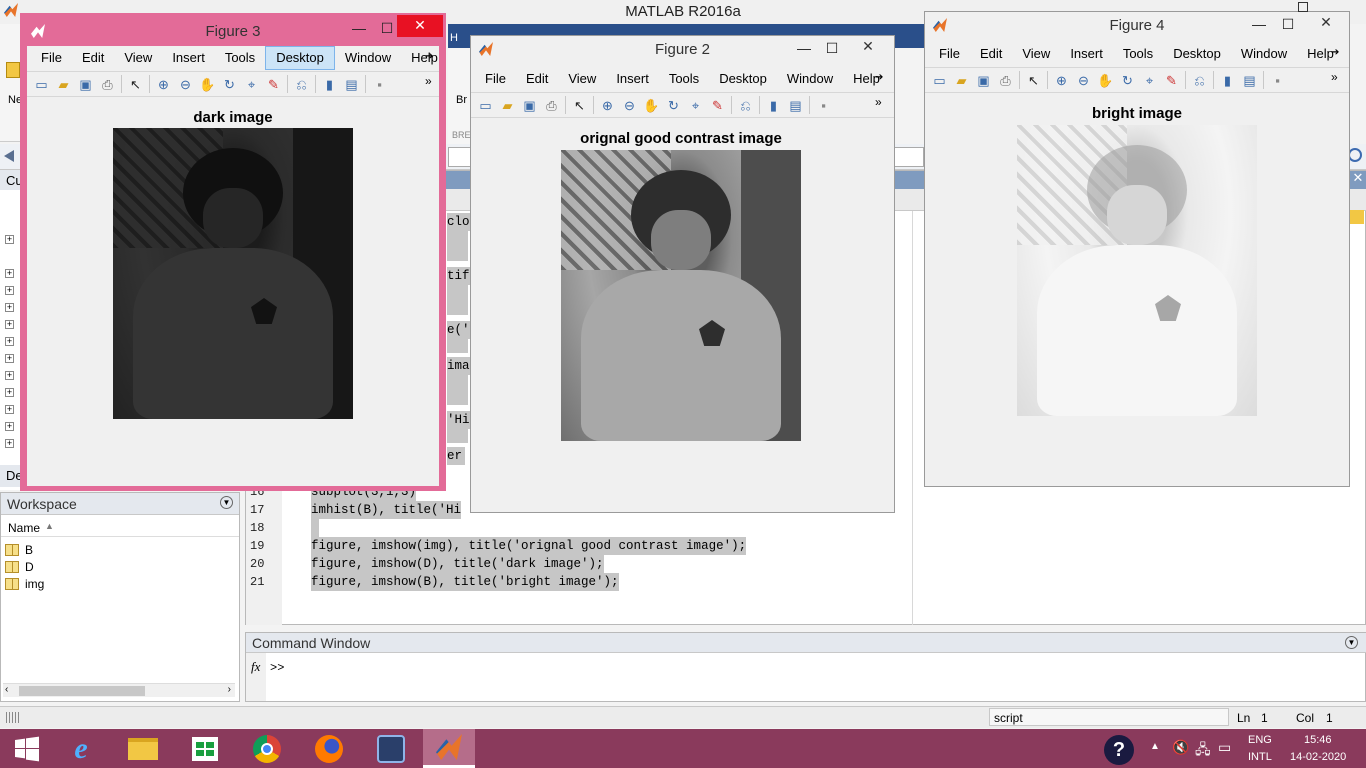  I want to click on details-header: De, so click(11, 476).